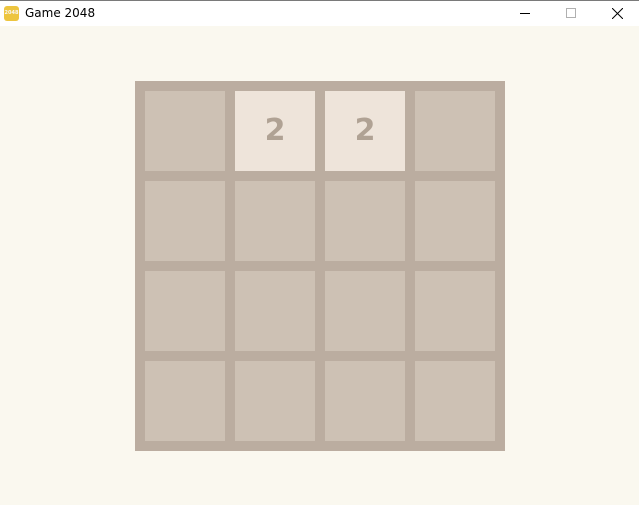 The width and height of the screenshot is (639, 505). I want to click on close-button, so click(616, 13).